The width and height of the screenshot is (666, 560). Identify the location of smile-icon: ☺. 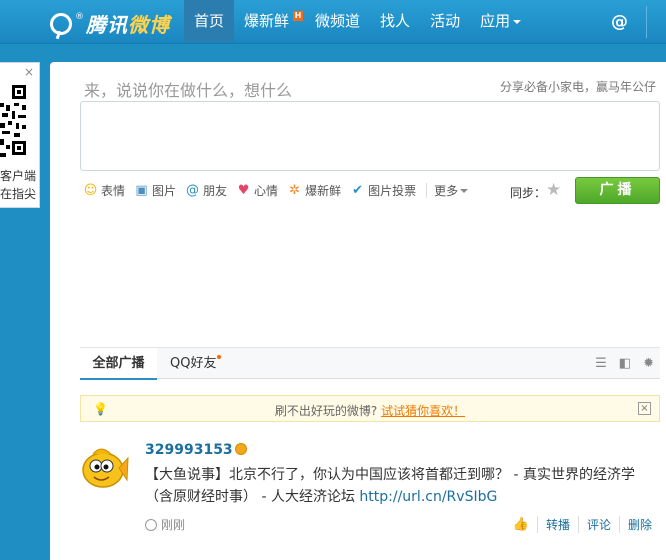
(90, 190).